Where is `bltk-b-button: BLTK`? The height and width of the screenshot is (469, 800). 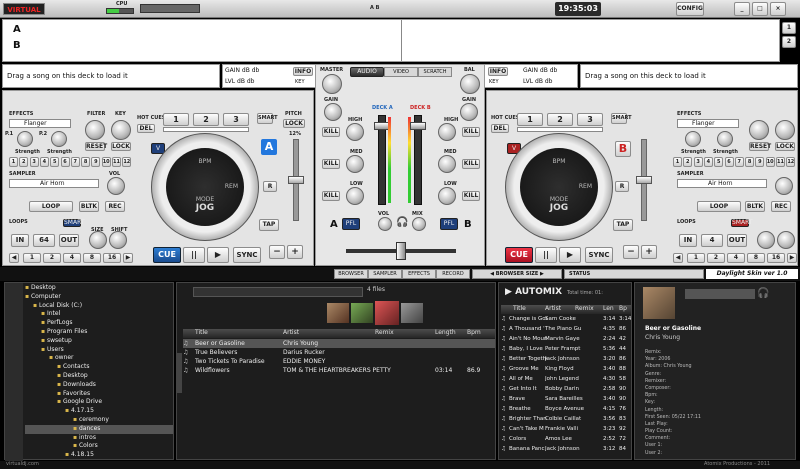 bltk-b-button: BLTK is located at coordinates (755, 206).